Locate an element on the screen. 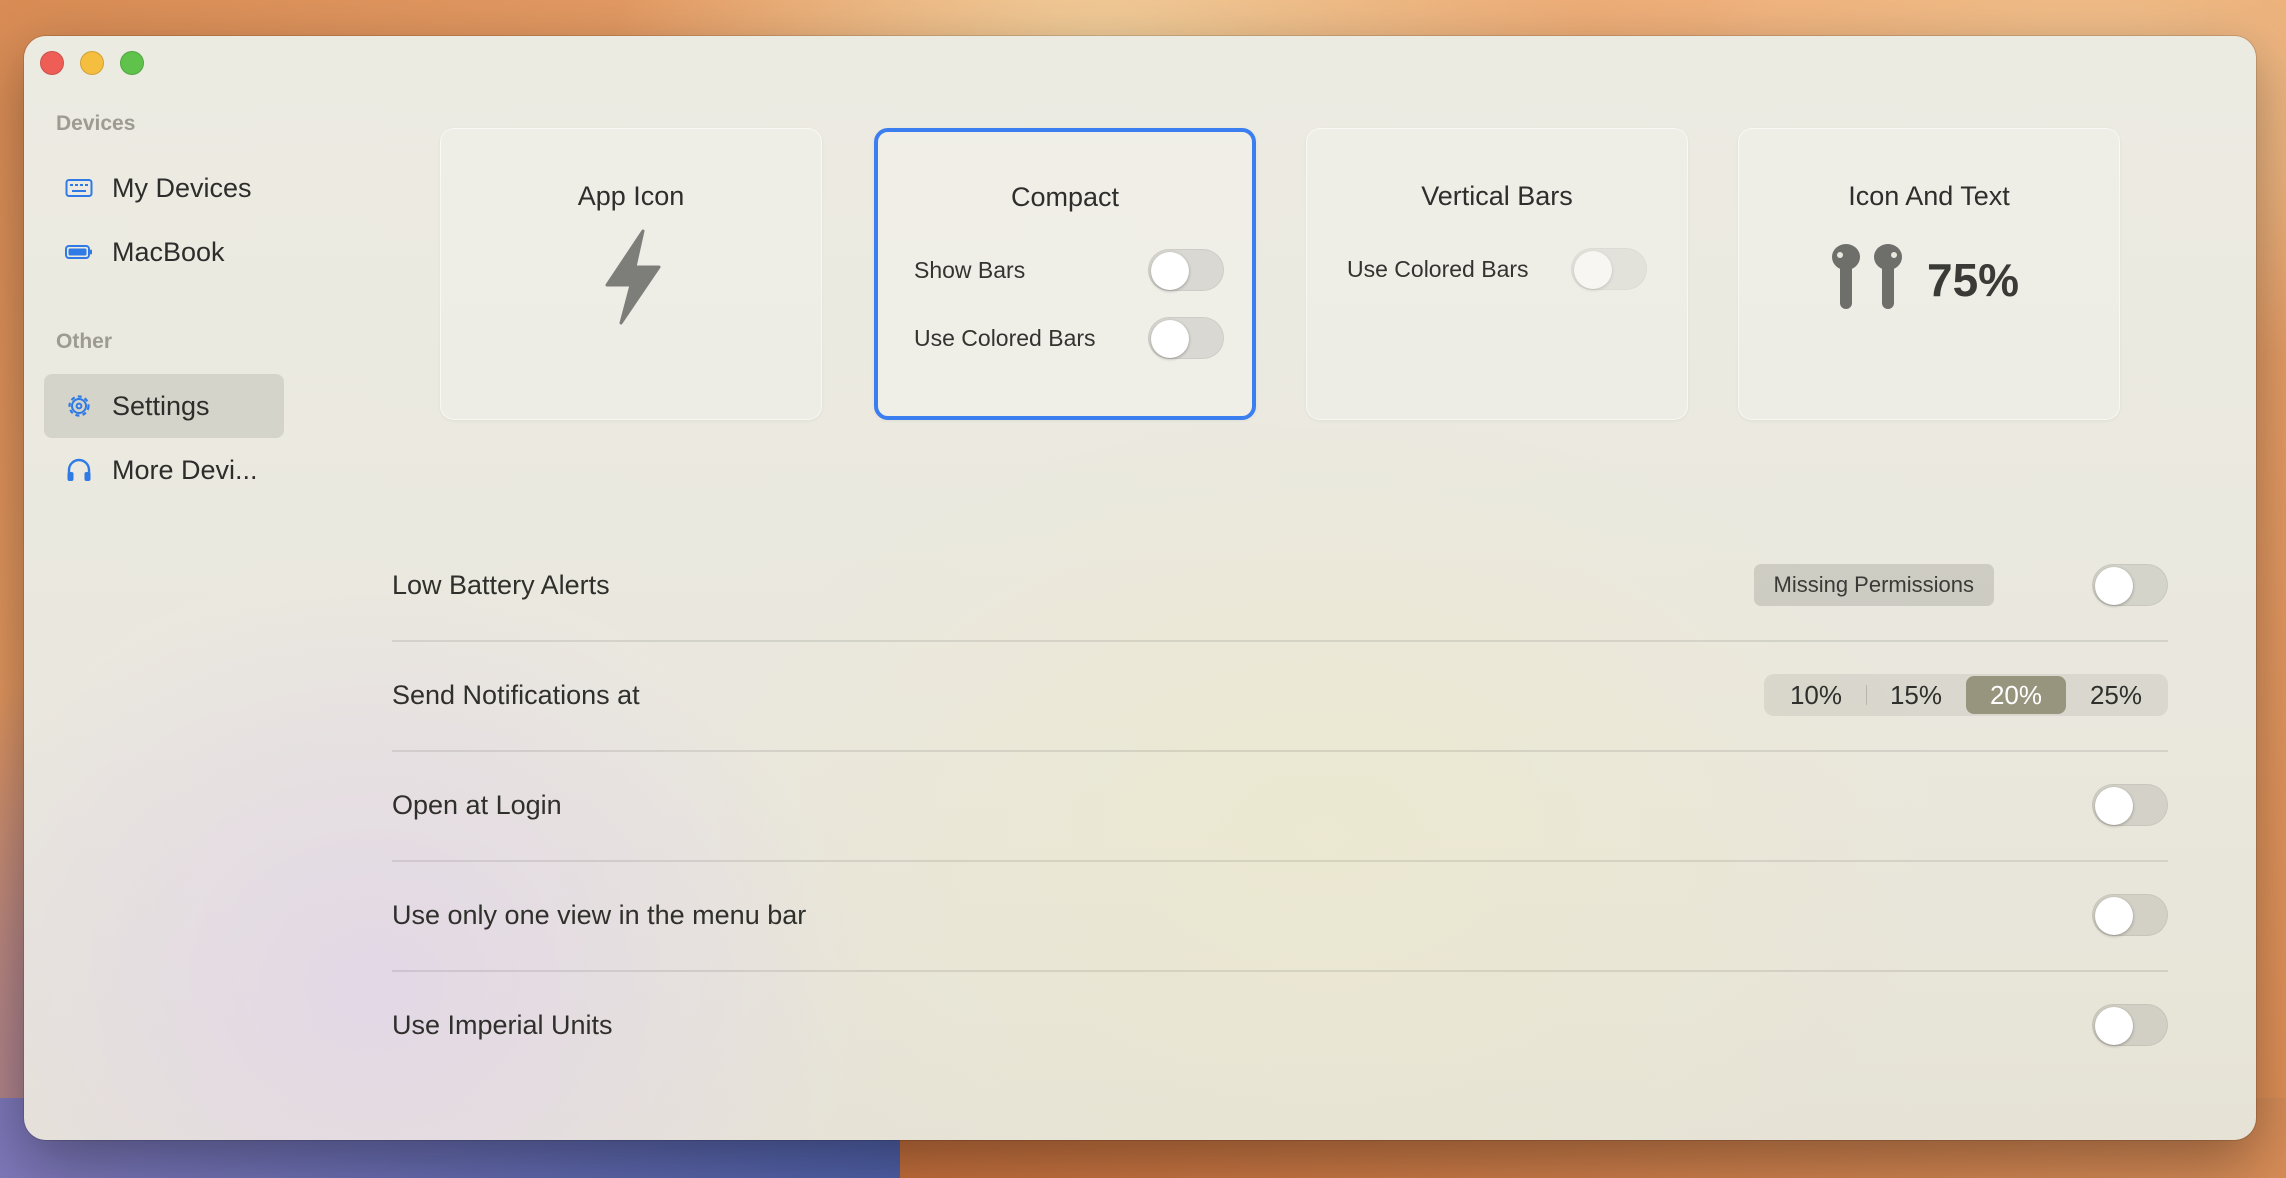 Image resolution: width=2286 pixels, height=1178 pixels. card-title: Vertical Bars is located at coordinates (1497, 196).